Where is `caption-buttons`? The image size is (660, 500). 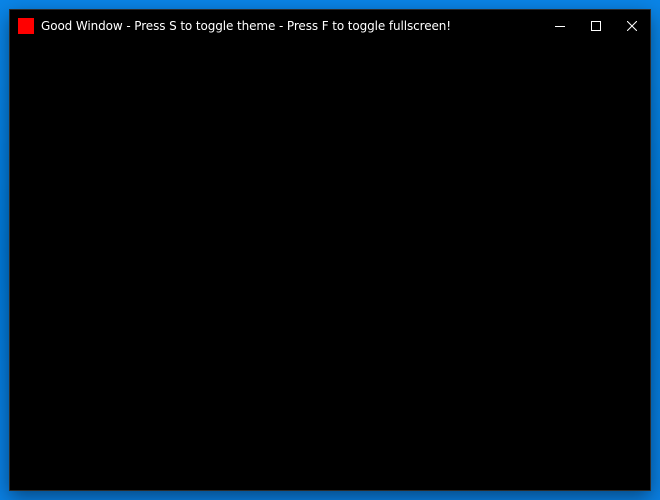
caption-buttons is located at coordinates (596, 25).